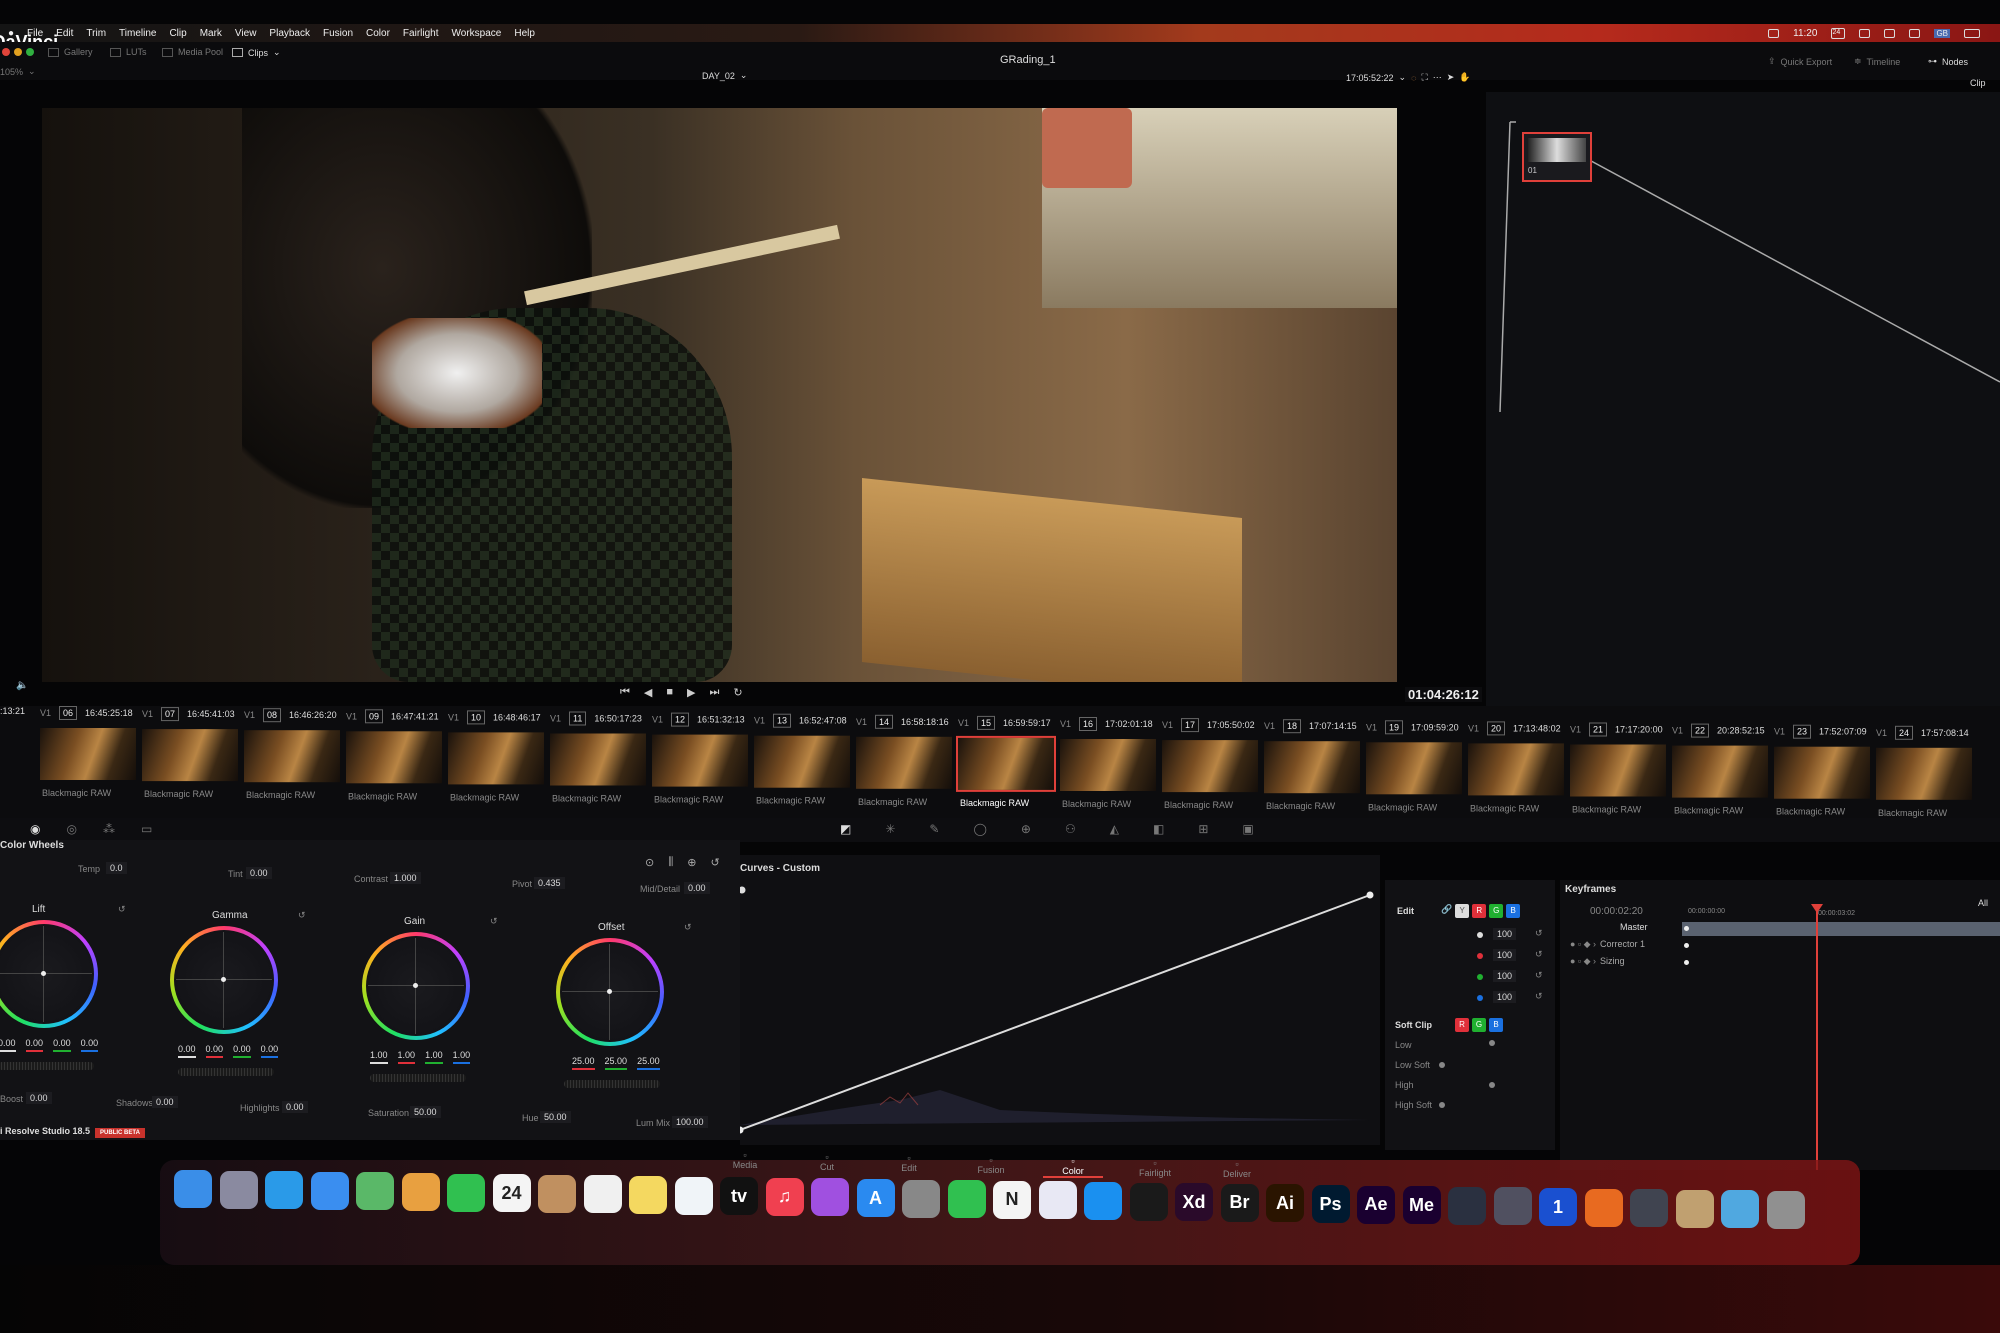 Image resolution: width=2000 pixels, height=1333 pixels. I want to click on media-encoder-icon: Me, so click(1421, 1205).